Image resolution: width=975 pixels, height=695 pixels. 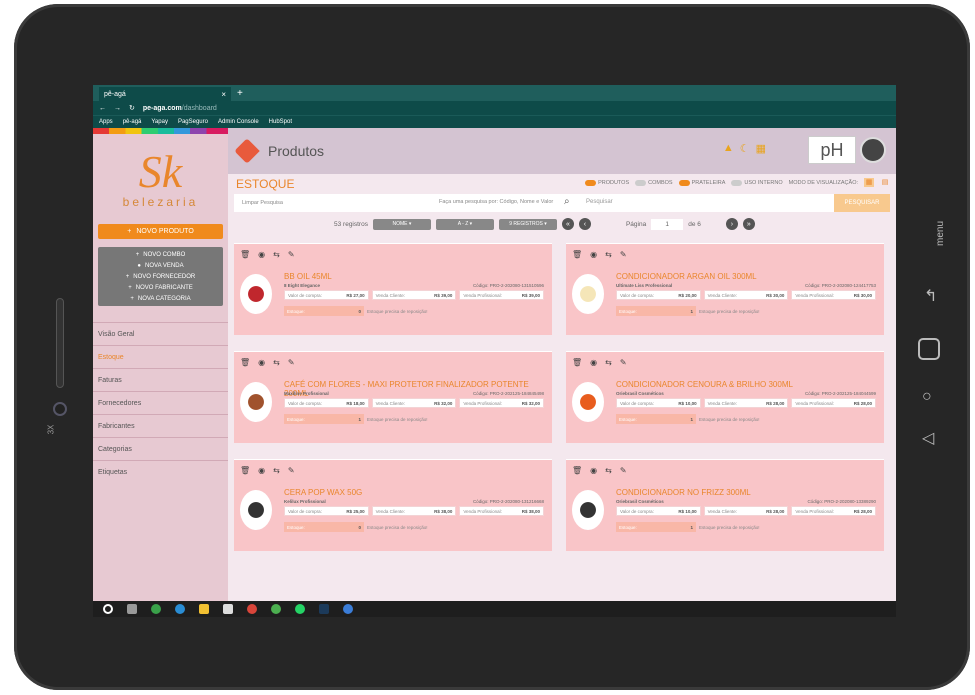 I want to click on back-icon: ↰, so click(x=930, y=296).